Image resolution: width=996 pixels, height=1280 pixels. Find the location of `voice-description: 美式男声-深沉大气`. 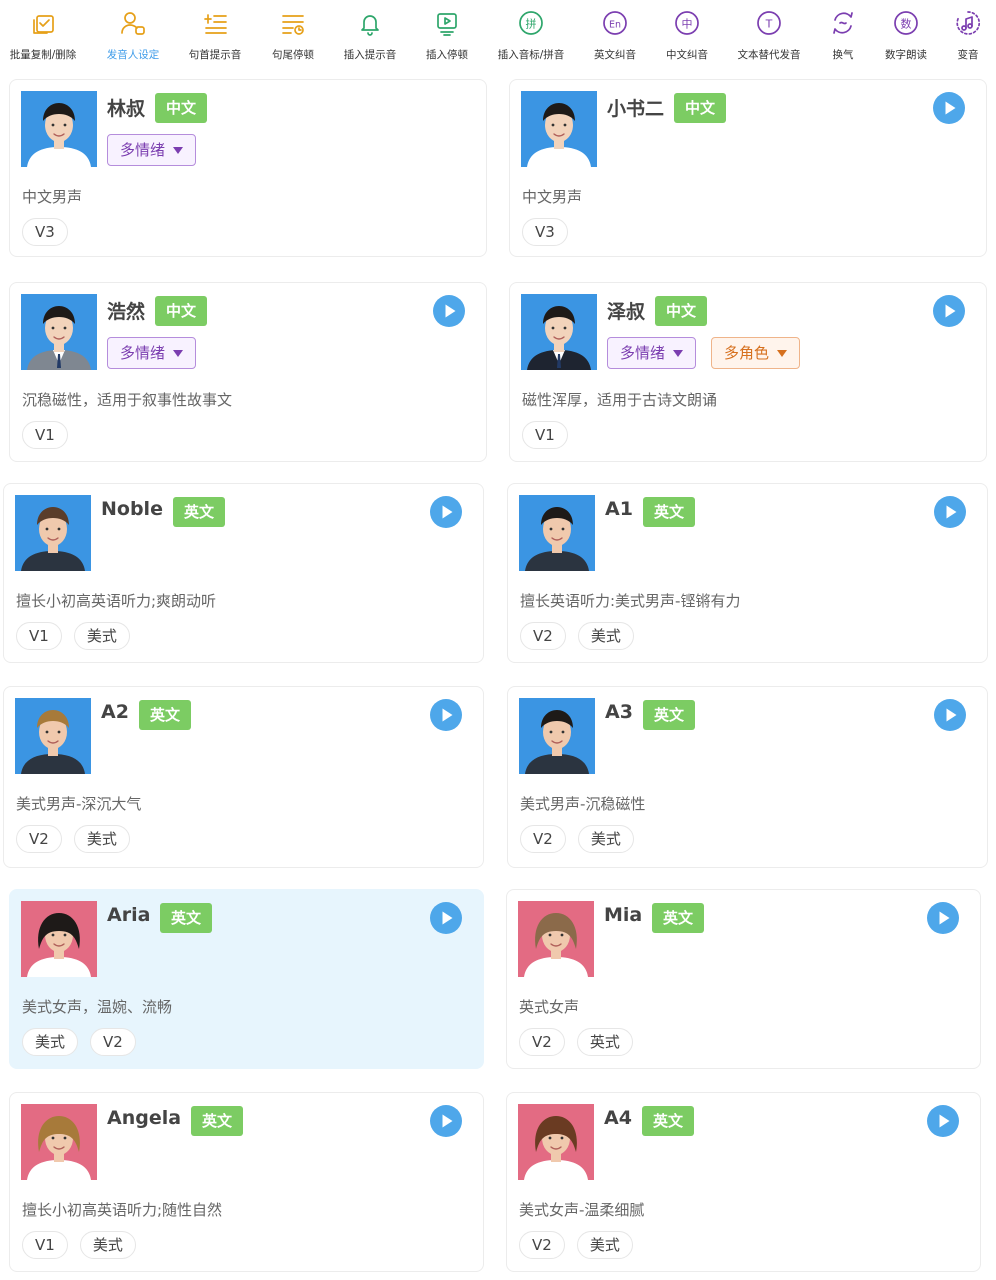

voice-description: 美式男声-深沉大气 is located at coordinates (79, 804).